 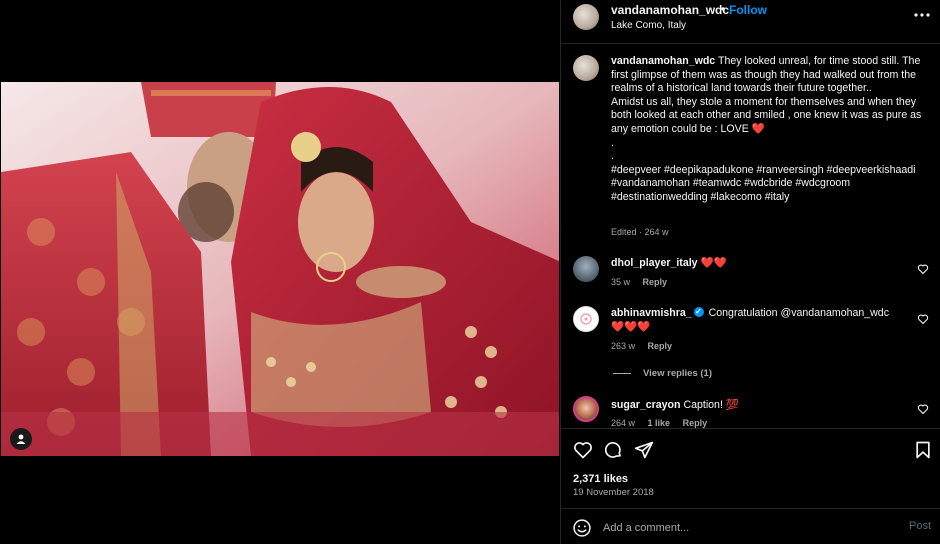 I want to click on tagged-user-button, so click(x=21, y=439).